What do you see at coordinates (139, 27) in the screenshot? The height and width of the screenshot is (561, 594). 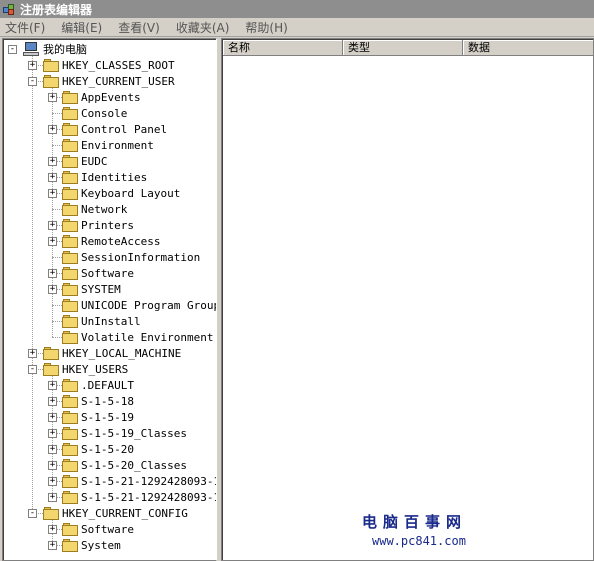 I see `menu-view: 查看(V)` at bounding box center [139, 27].